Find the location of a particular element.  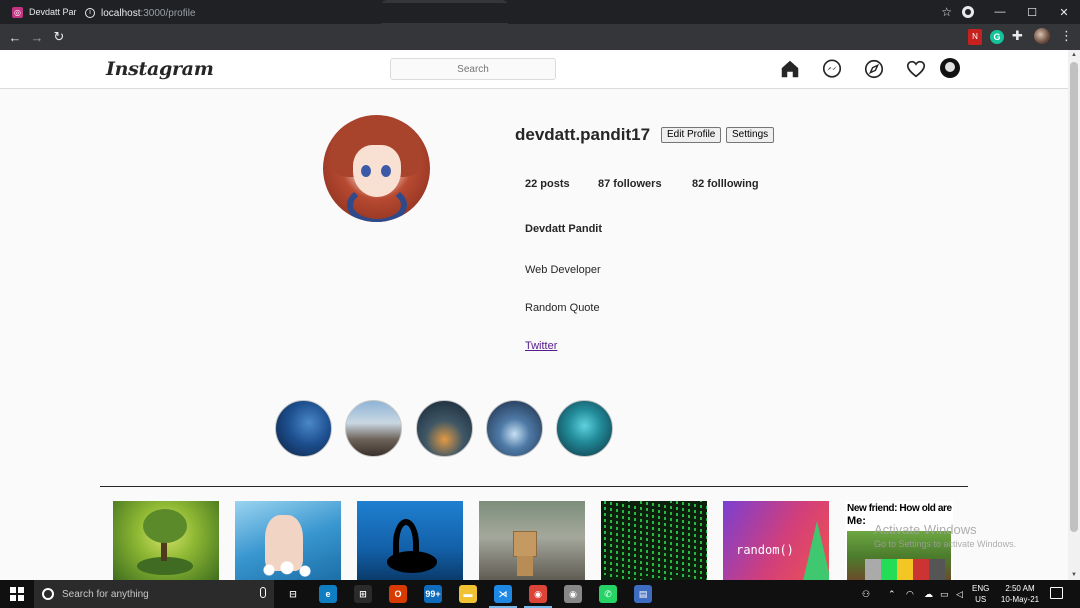

scroll-down-icon: ▼ is located at coordinates (1074, 575).